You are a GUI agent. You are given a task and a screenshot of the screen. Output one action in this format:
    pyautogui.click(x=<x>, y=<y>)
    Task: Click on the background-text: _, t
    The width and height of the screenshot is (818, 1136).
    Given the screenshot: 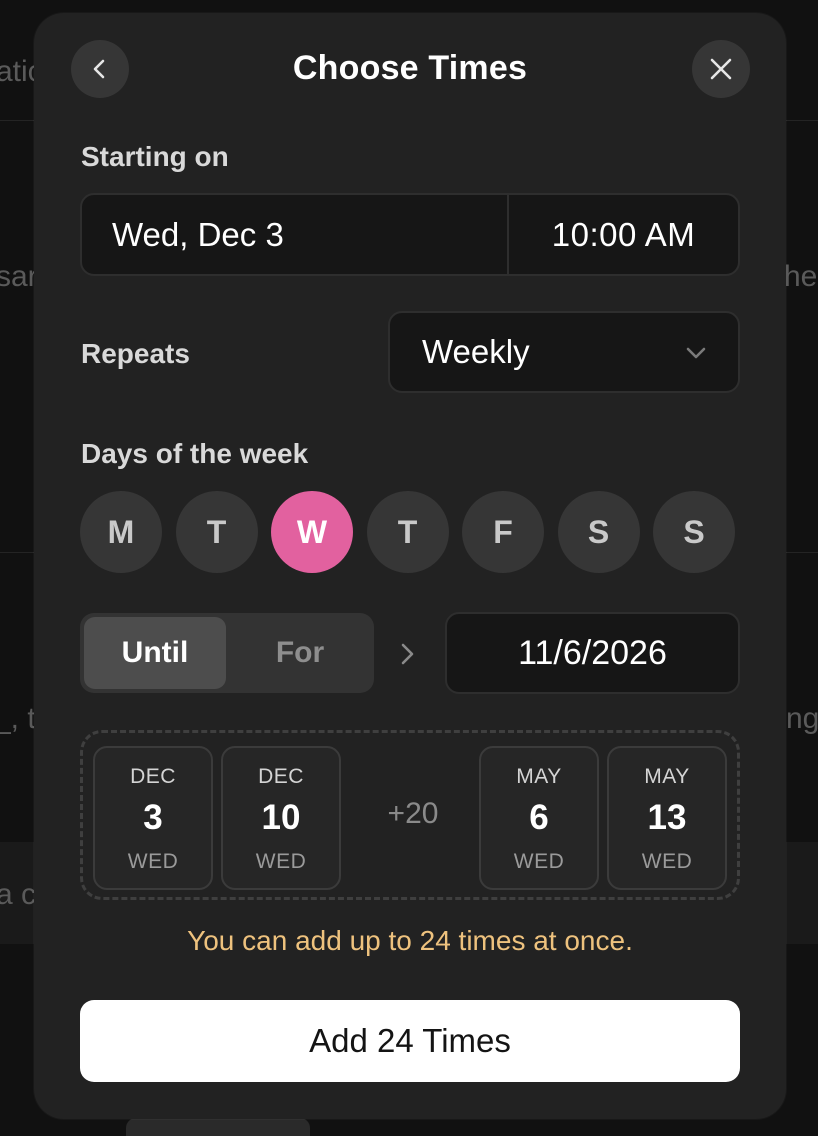 What is the action you would take?
    pyautogui.click(x=18, y=718)
    